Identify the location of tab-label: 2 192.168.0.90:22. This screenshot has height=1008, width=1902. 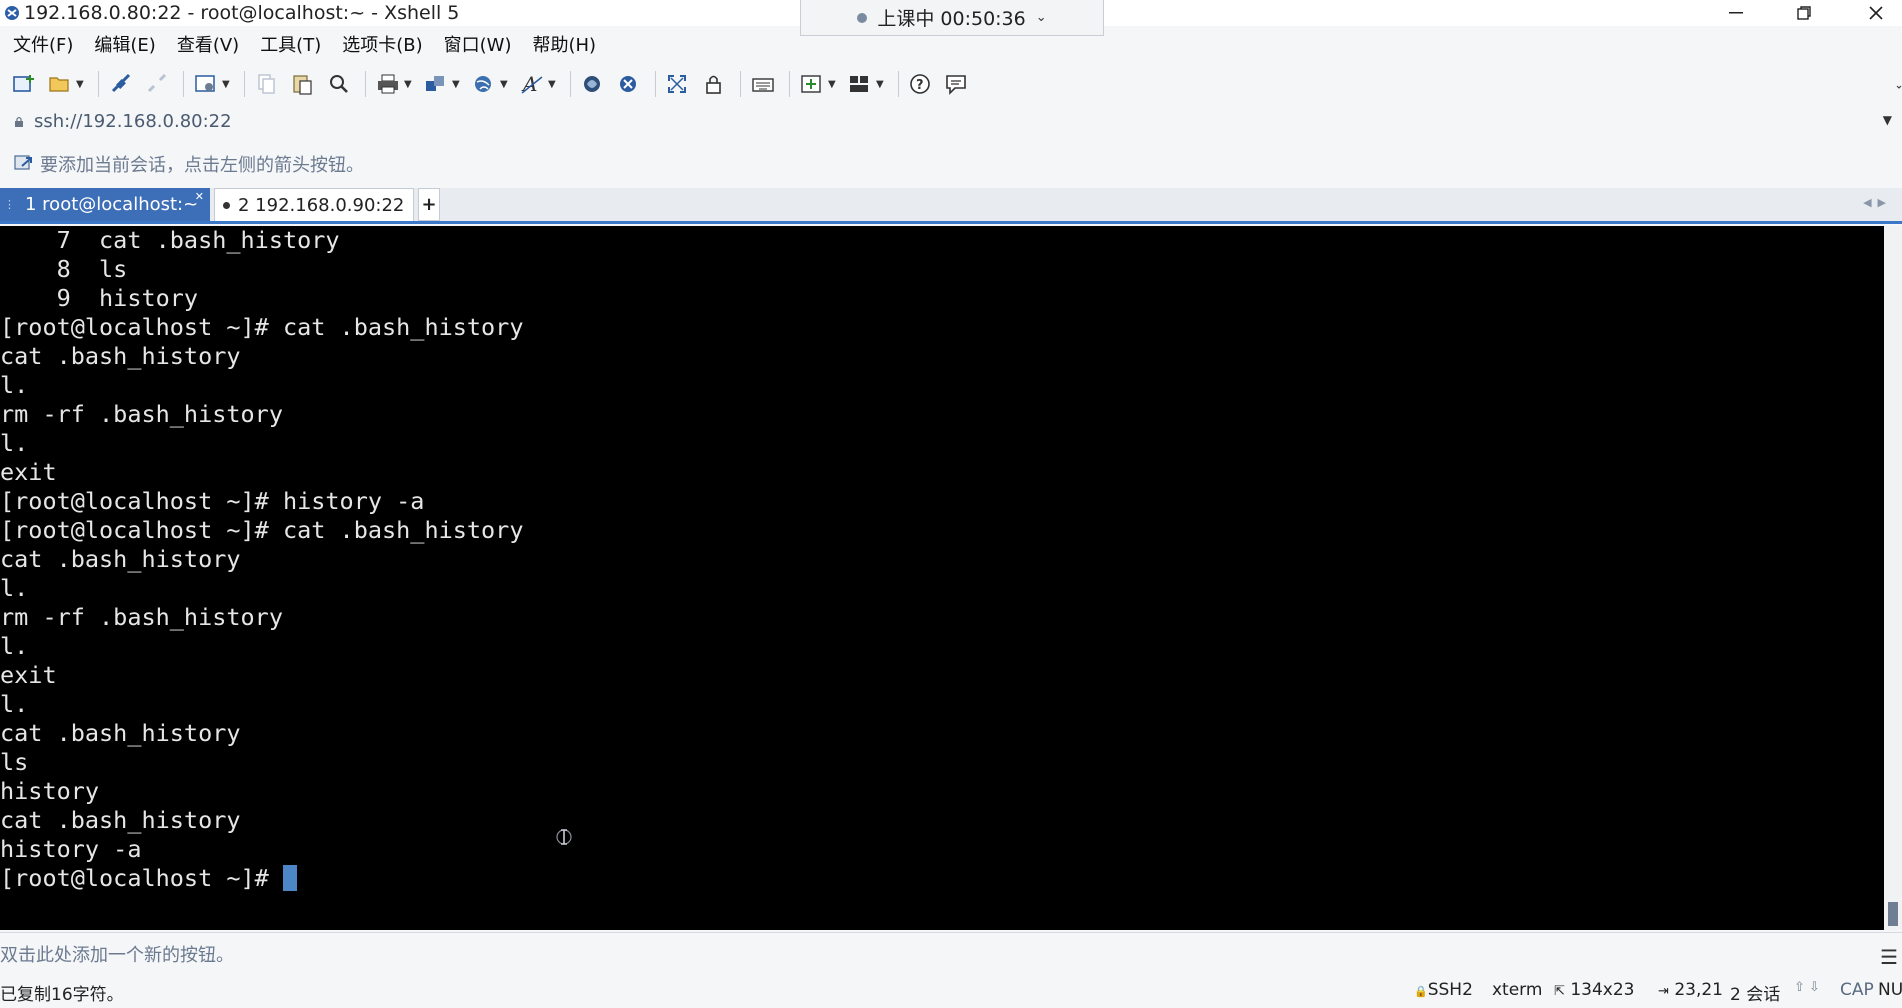
(321, 205).